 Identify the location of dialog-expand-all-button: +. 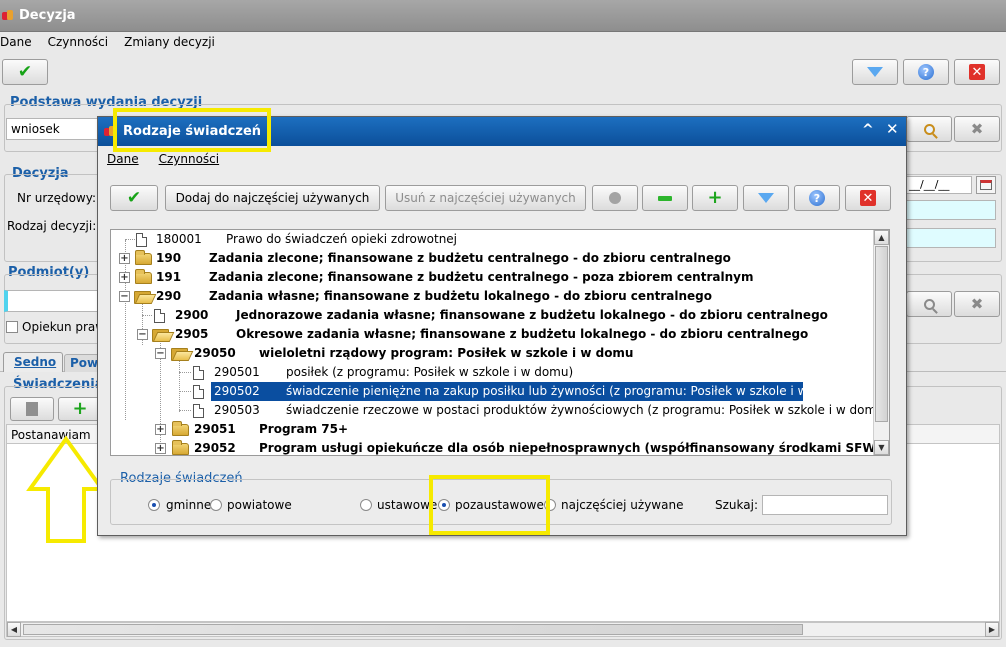
(715, 198).